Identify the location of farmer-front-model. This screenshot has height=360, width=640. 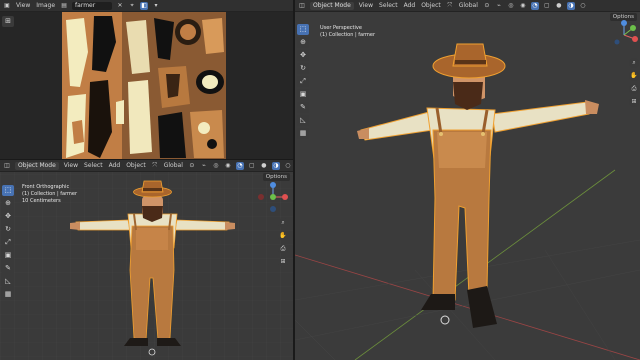
(152, 268).